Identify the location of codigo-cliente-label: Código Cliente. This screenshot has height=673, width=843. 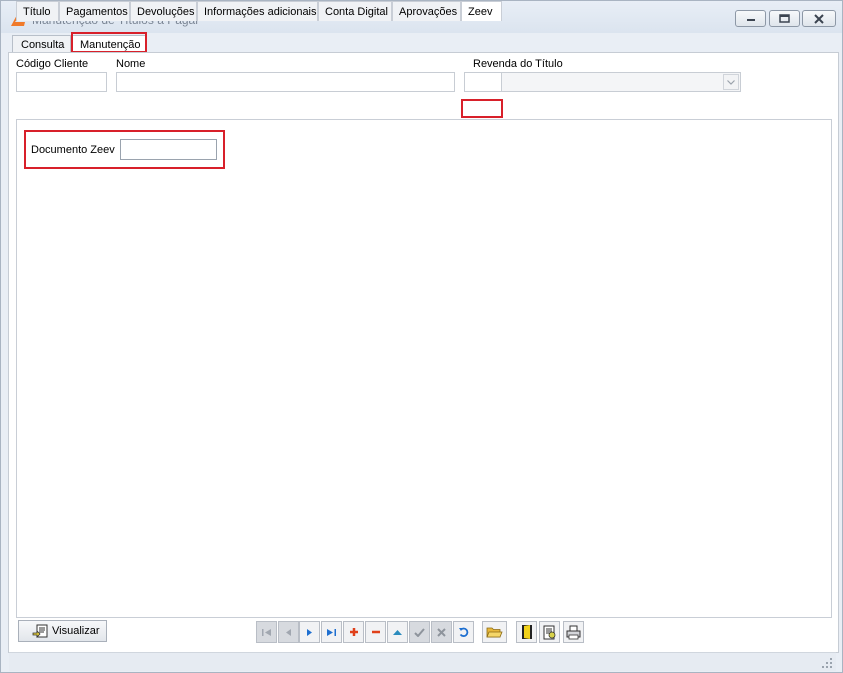
(52, 64).